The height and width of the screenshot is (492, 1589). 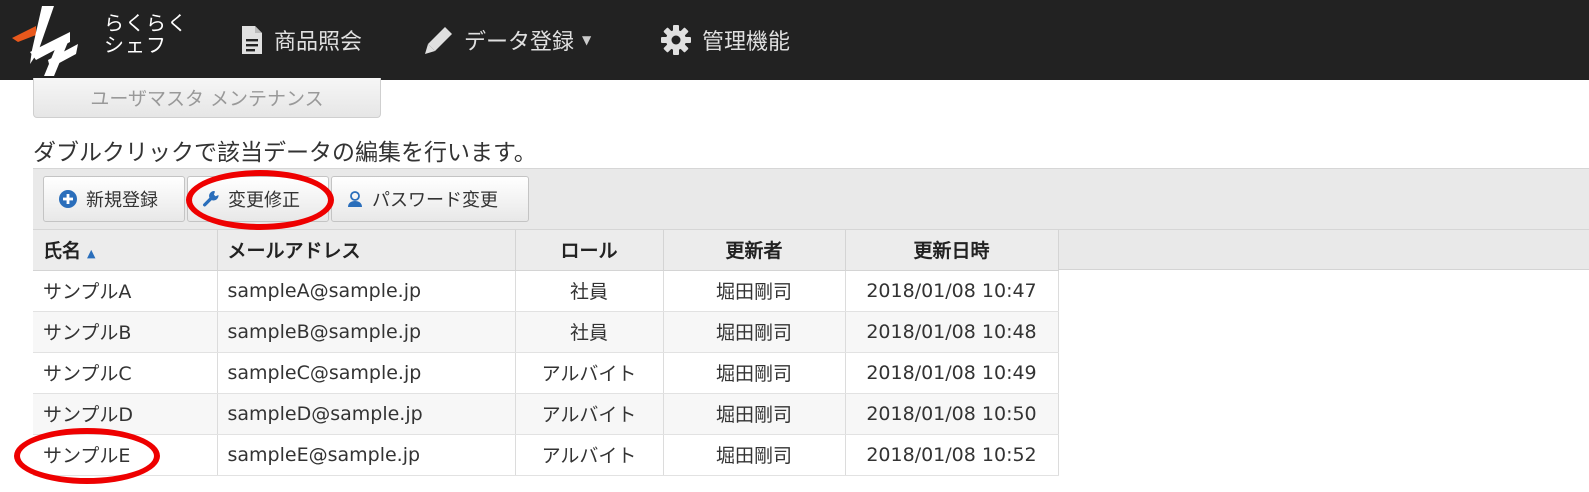 What do you see at coordinates (952, 250) in the screenshot?
I see `col-header-updated-at: 更新日時` at bounding box center [952, 250].